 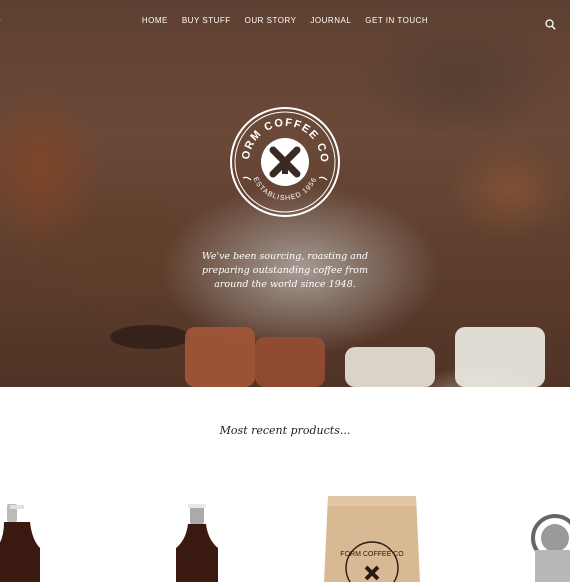 What do you see at coordinates (285, 256) in the screenshot?
I see `tagline-line-1: We've been sourcing, roasting and` at bounding box center [285, 256].